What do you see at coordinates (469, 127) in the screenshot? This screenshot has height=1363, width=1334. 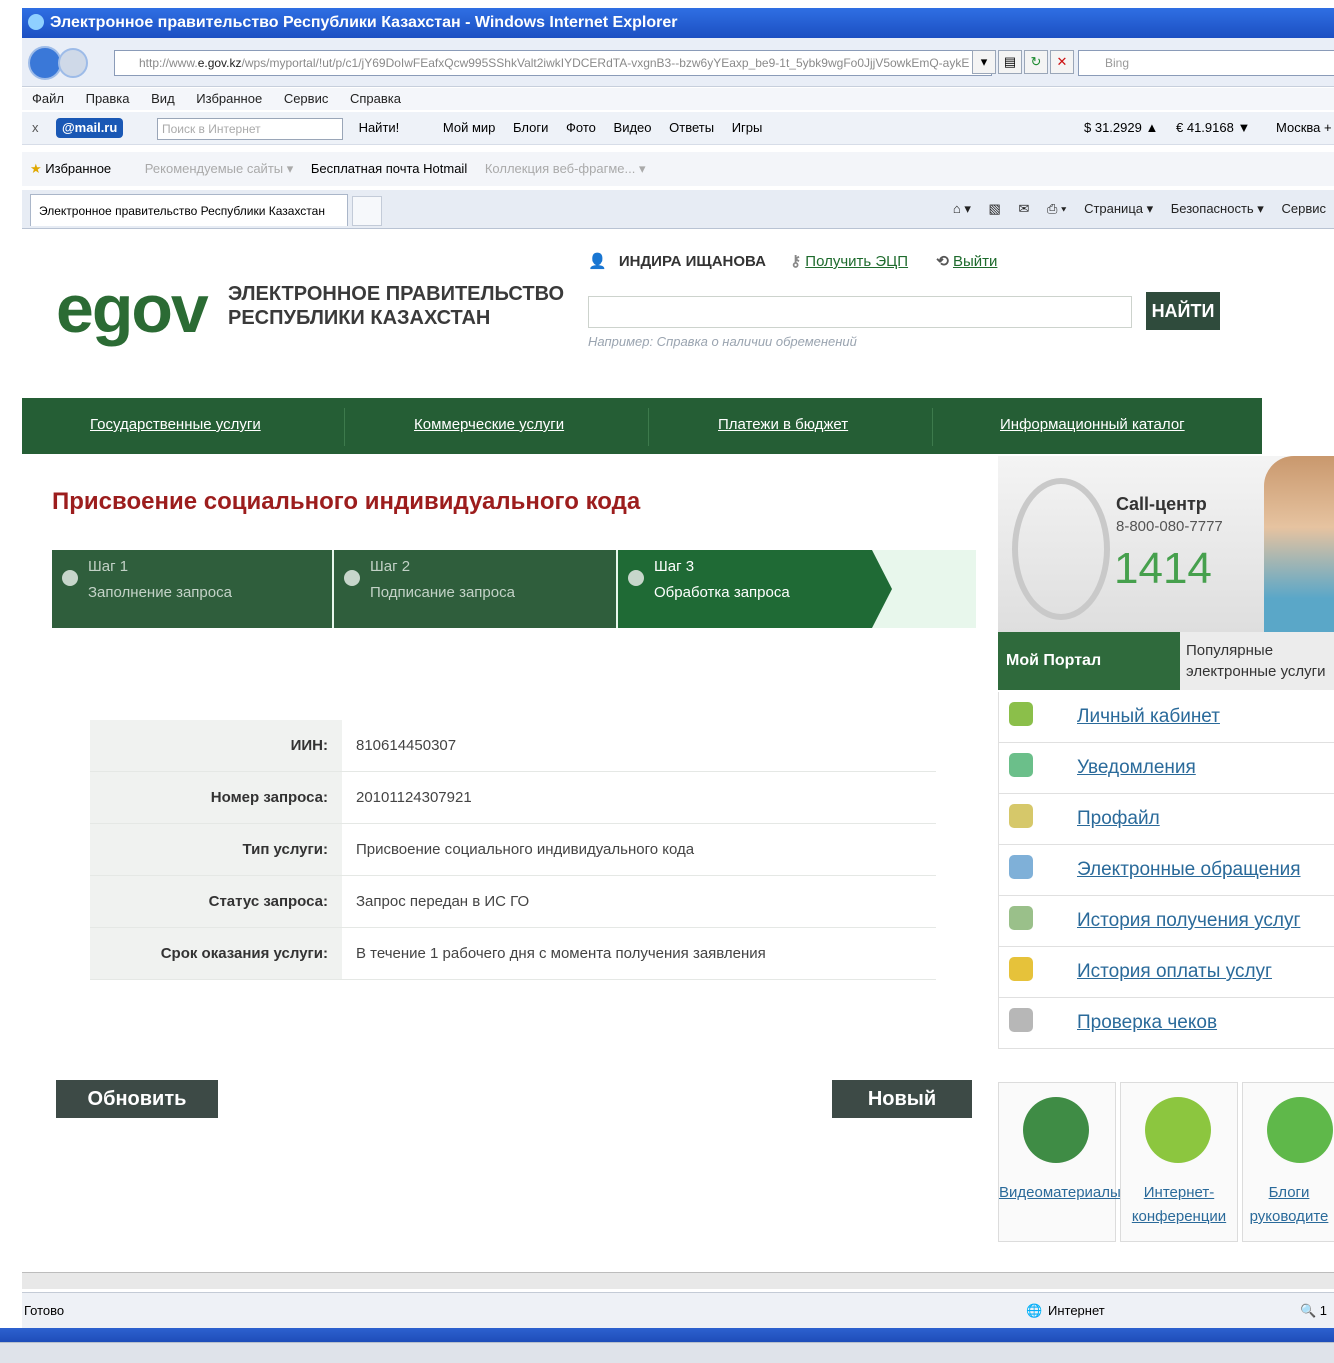 I see `toolbar-item-myworld: Мой мир` at bounding box center [469, 127].